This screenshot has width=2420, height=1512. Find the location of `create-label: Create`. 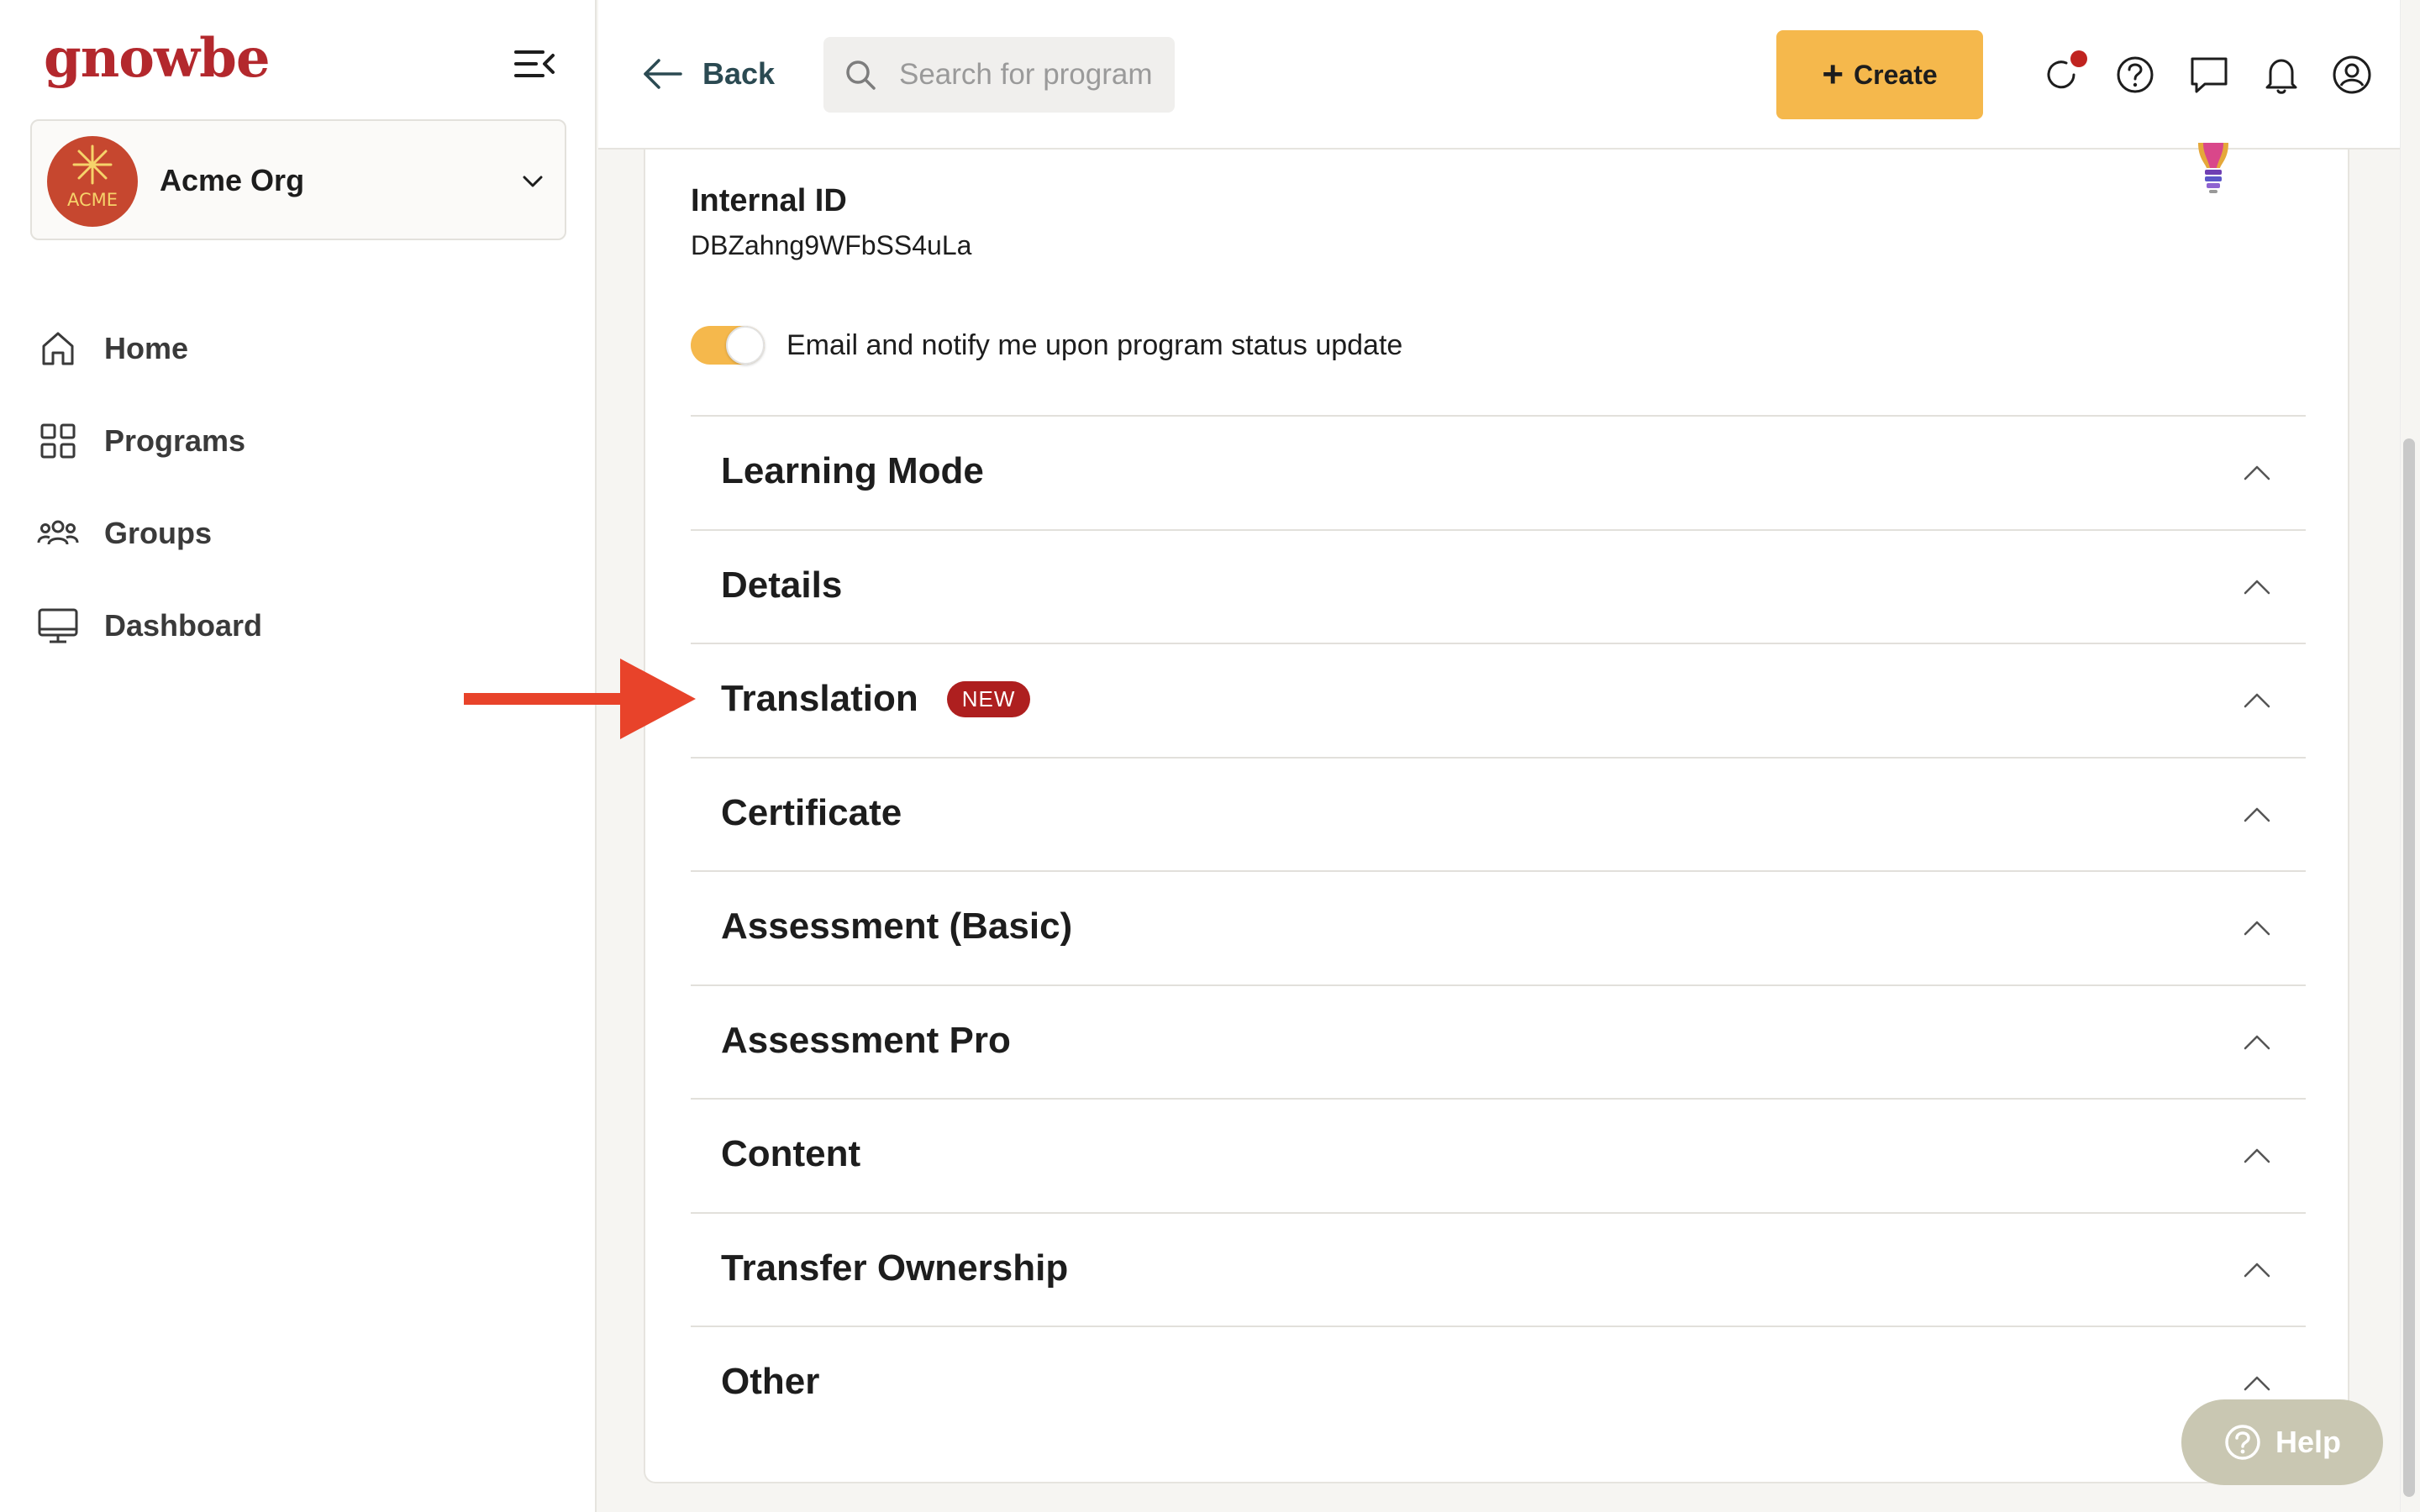

create-label: Create is located at coordinates (1896, 74).